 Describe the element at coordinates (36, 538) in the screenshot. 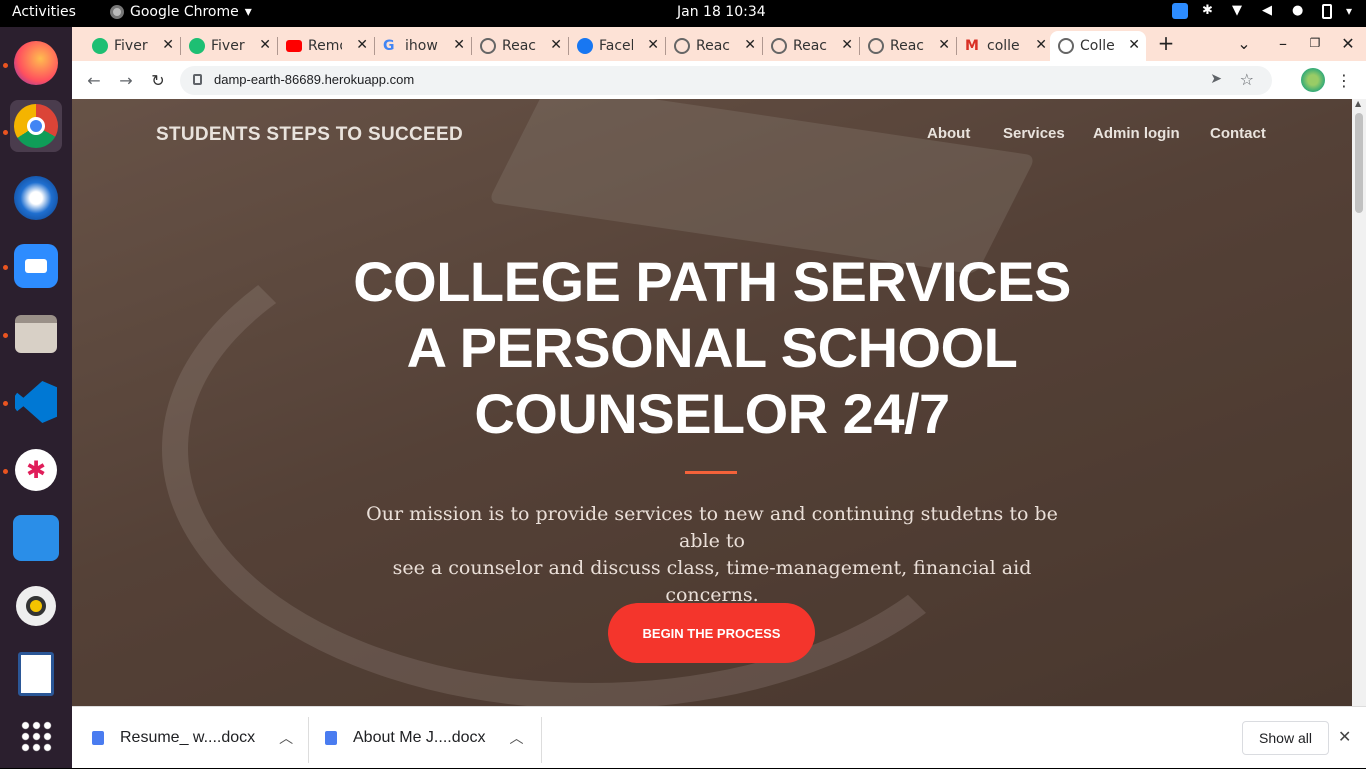

I see `text-editor-icon` at that location.